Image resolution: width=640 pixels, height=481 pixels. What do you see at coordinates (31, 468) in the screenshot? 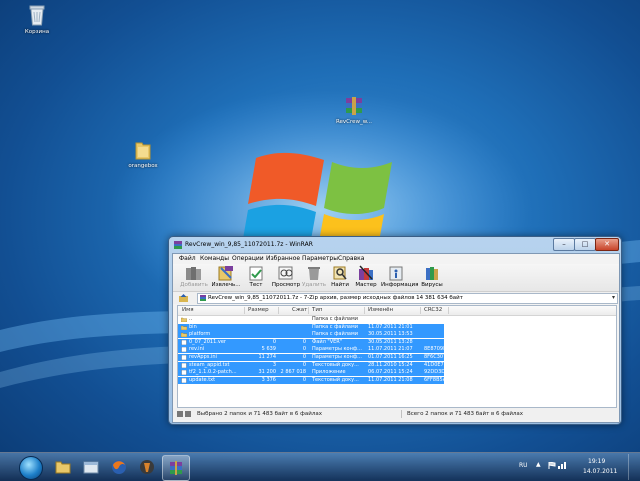
I see `start-button` at bounding box center [31, 468].